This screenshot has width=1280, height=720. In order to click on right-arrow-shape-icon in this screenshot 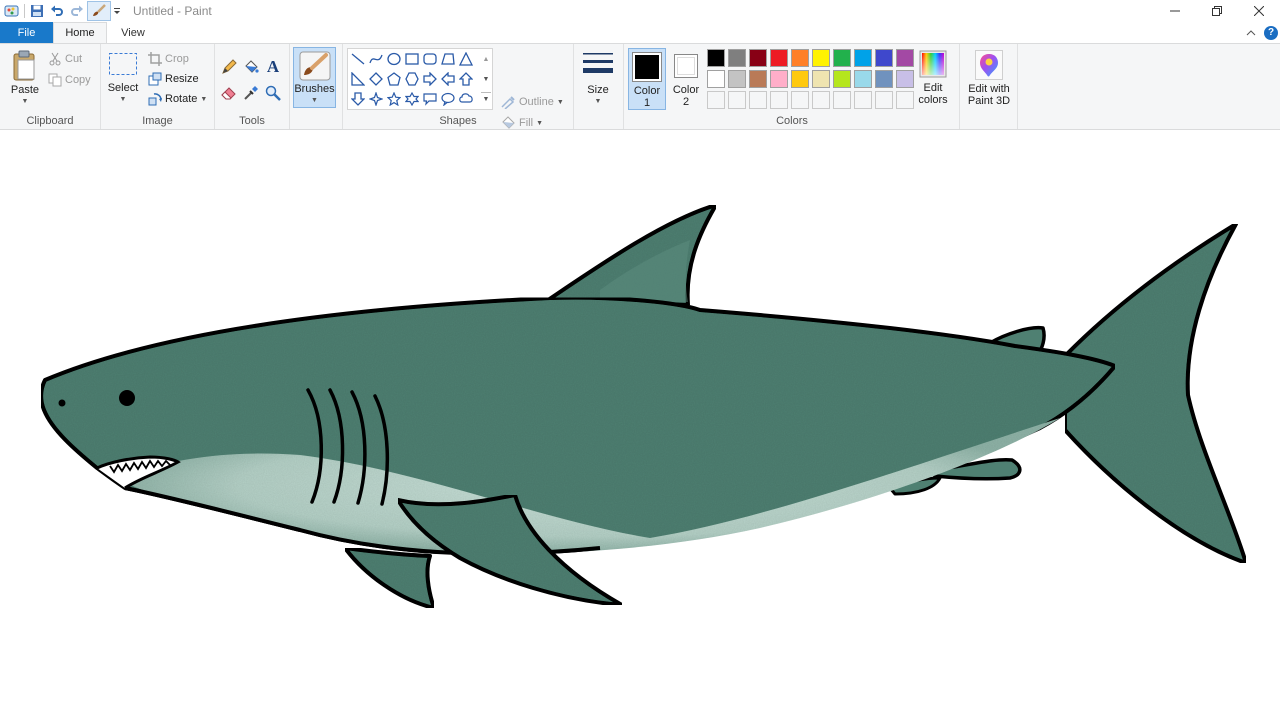, I will do `click(430, 79)`.